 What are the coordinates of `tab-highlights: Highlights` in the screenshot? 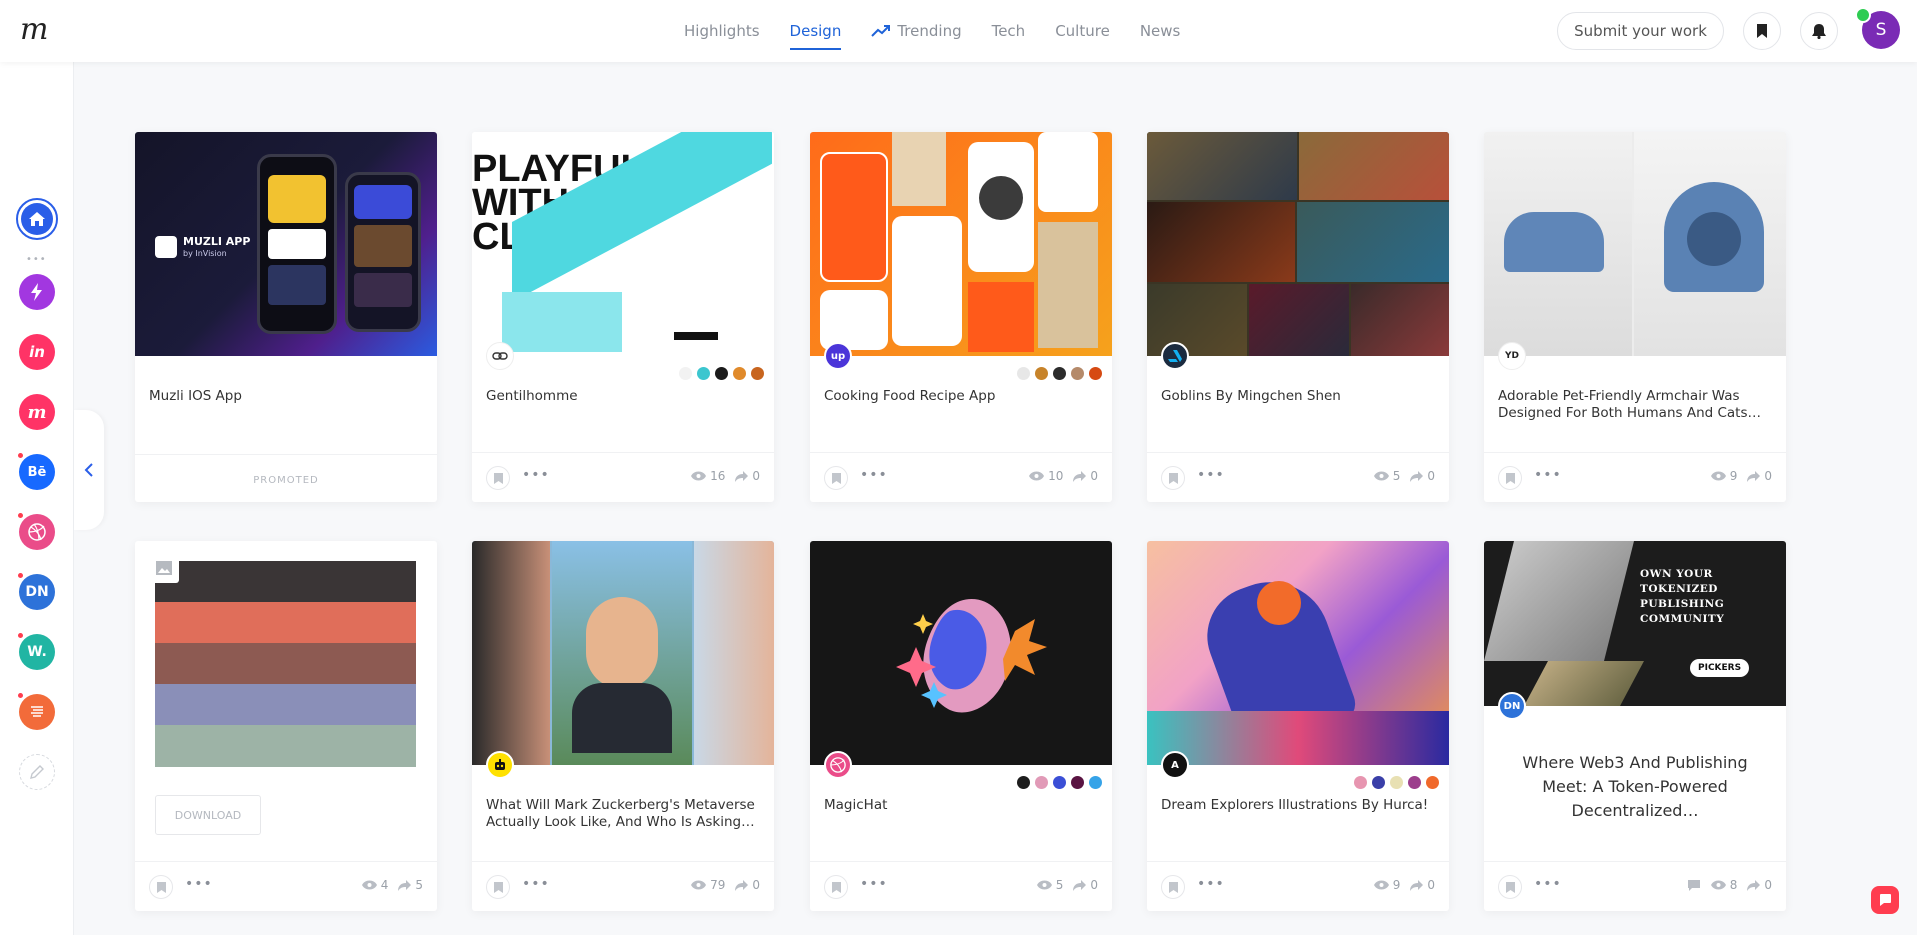 It's located at (722, 31).